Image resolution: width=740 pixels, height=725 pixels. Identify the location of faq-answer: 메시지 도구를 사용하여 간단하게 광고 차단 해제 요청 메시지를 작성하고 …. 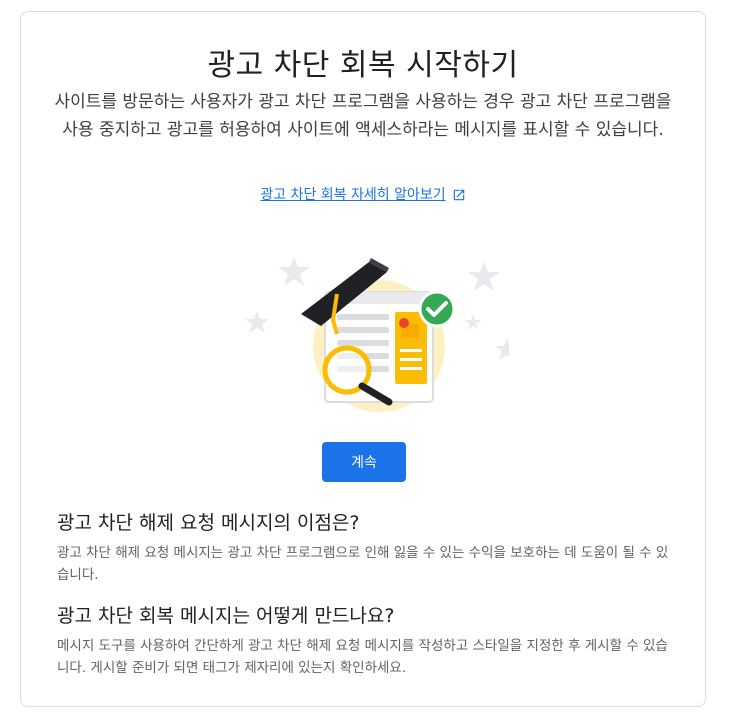
(362, 657).